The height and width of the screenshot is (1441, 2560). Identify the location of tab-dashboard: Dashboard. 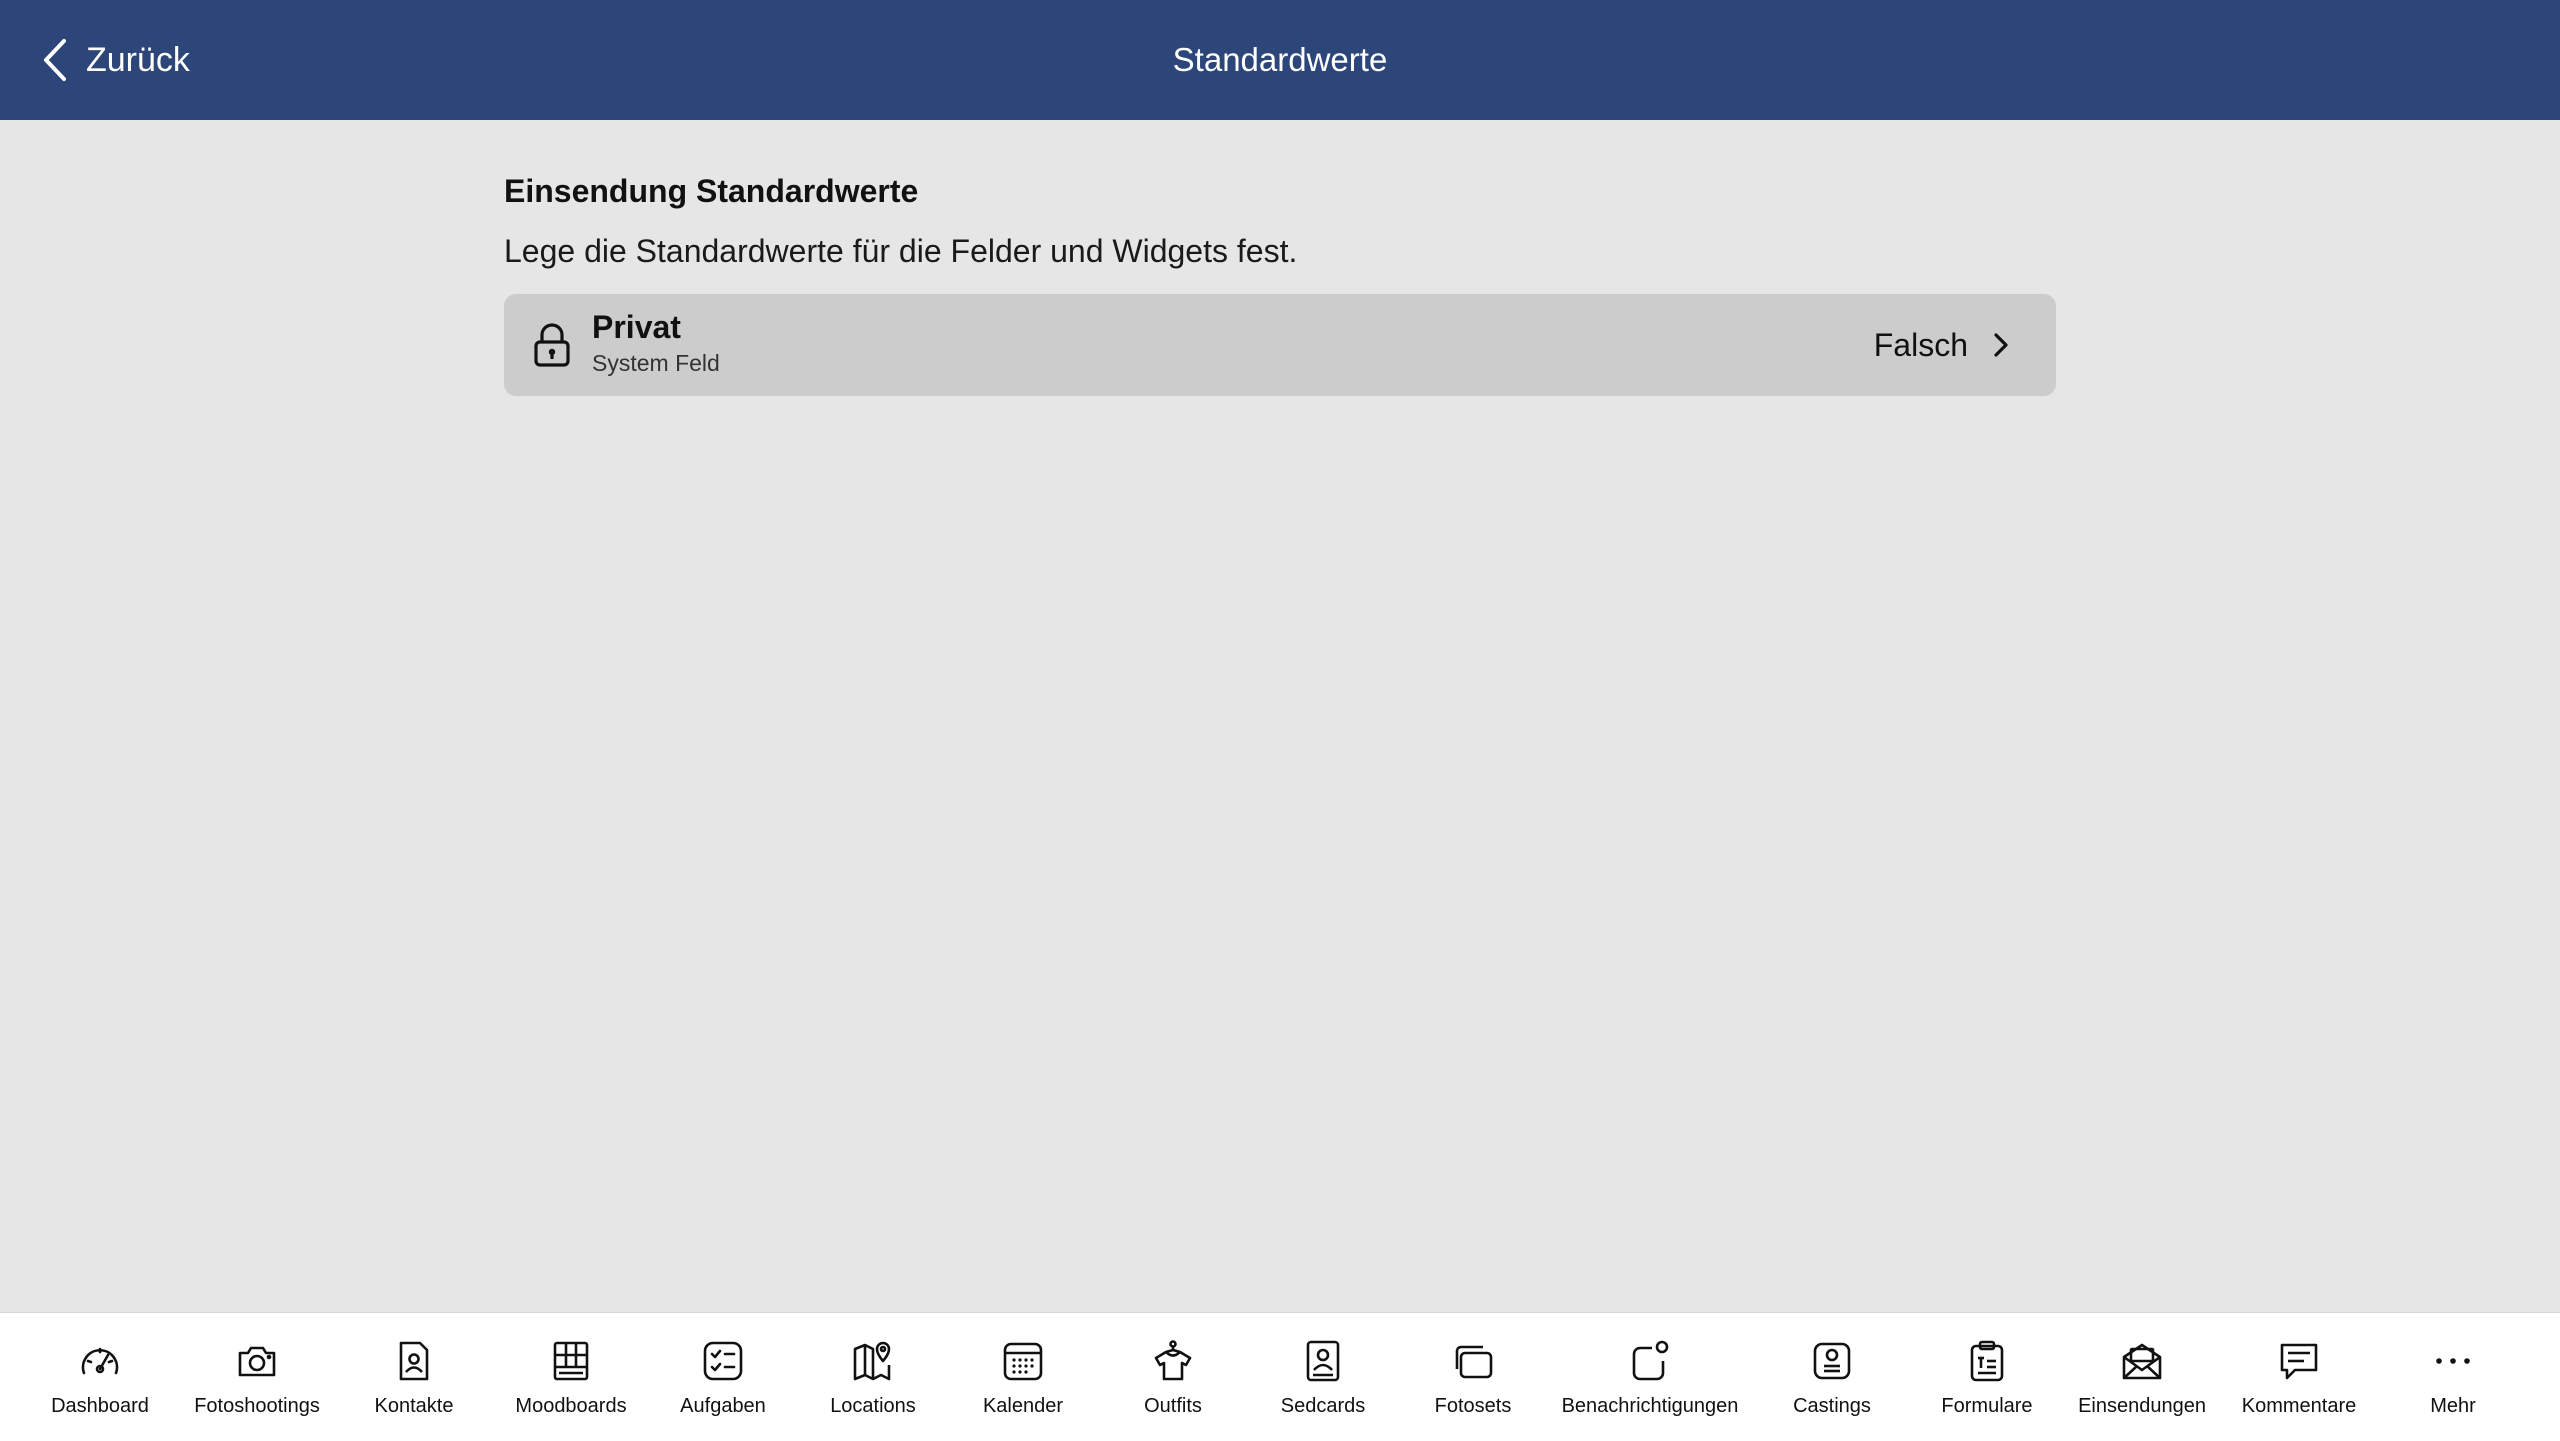
(100, 1377).